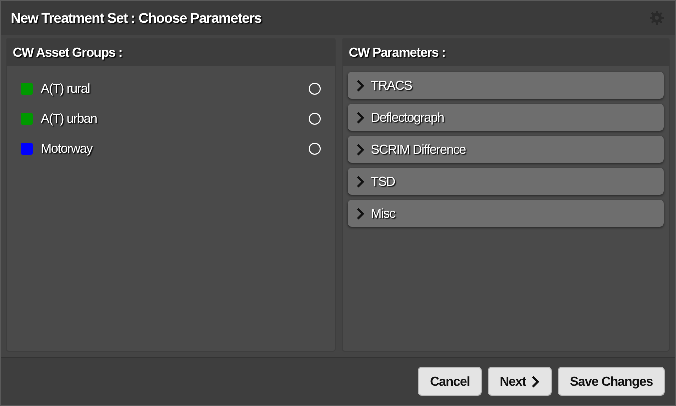 The height and width of the screenshot is (406, 676). I want to click on window-title: New Treatment Set : Choose Parameters, so click(136, 18).